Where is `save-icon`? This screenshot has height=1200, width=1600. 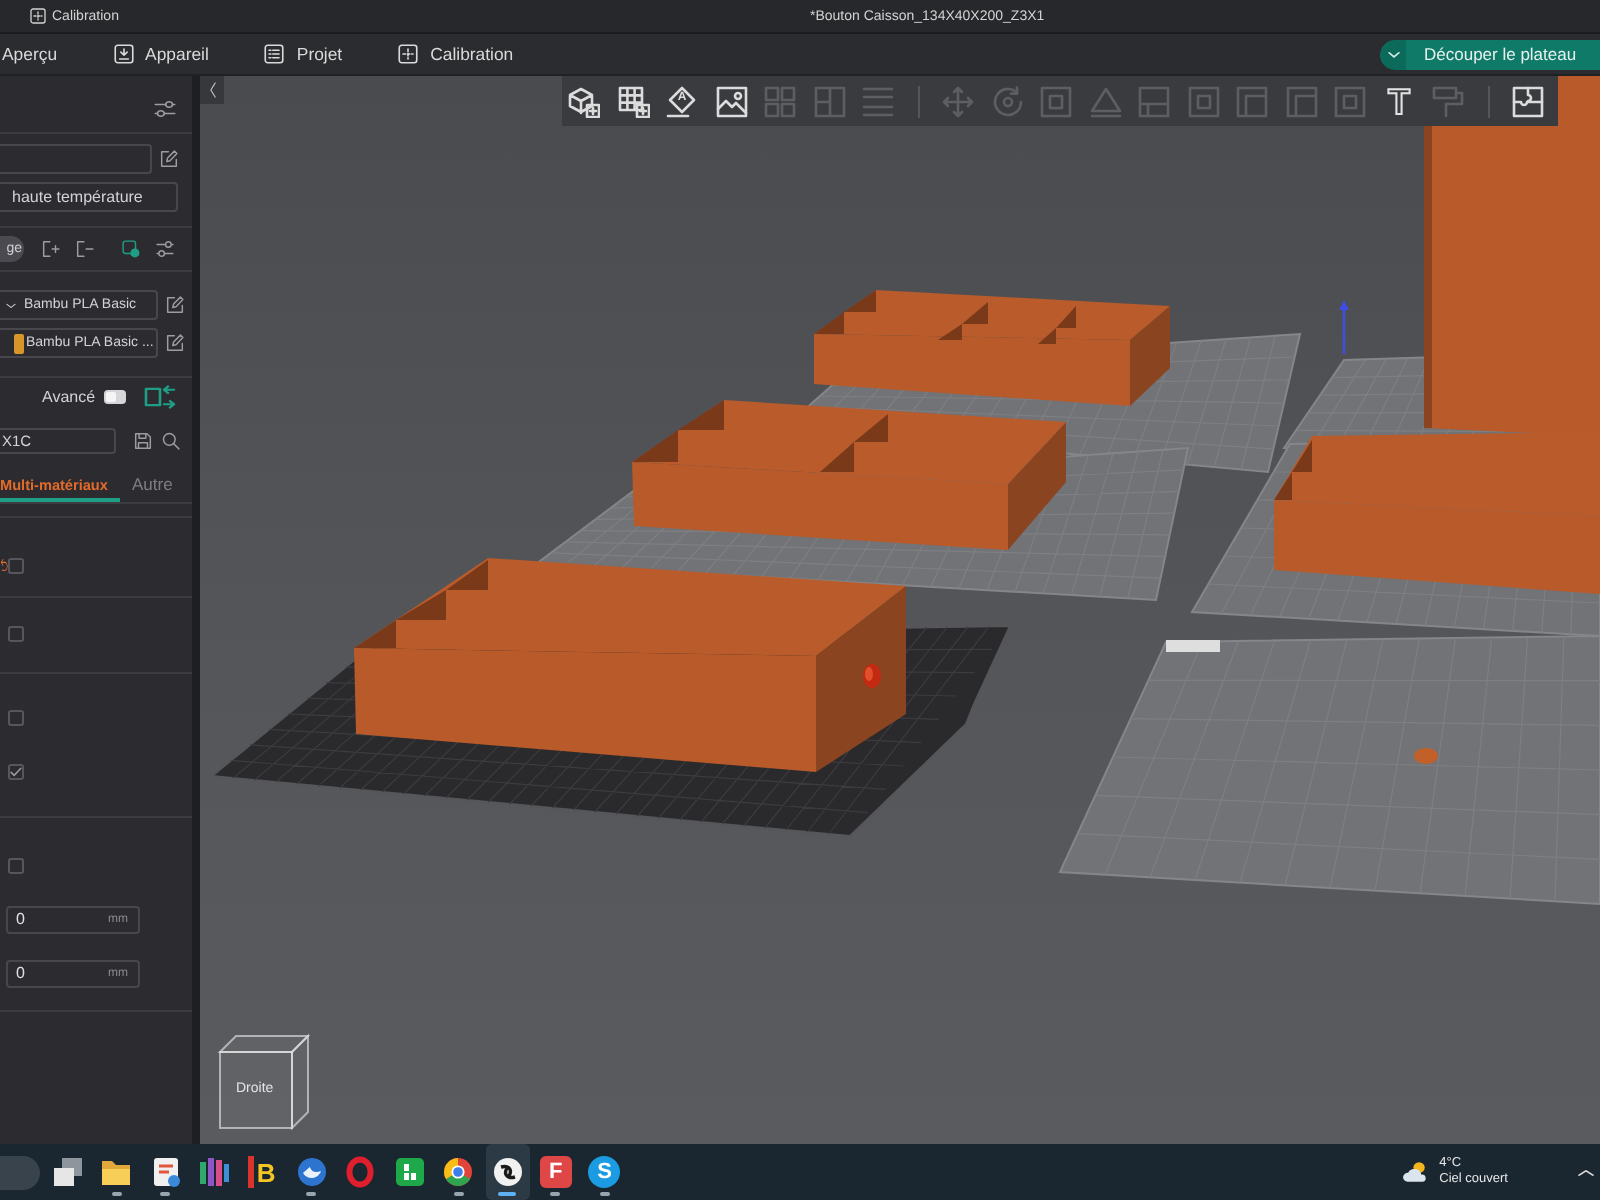 save-icon is located at coordinates (143, 441).